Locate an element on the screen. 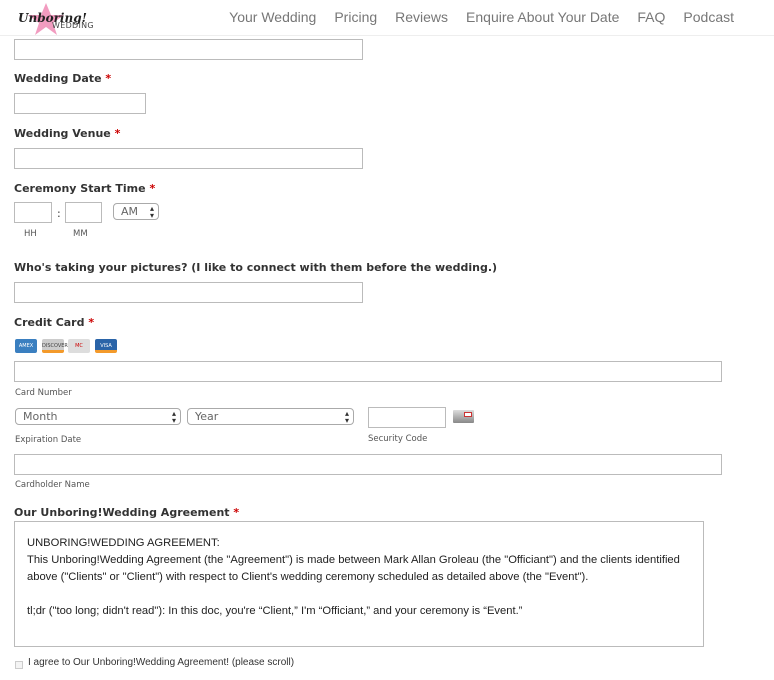  card-number-input is located at coordinates (368, 371).